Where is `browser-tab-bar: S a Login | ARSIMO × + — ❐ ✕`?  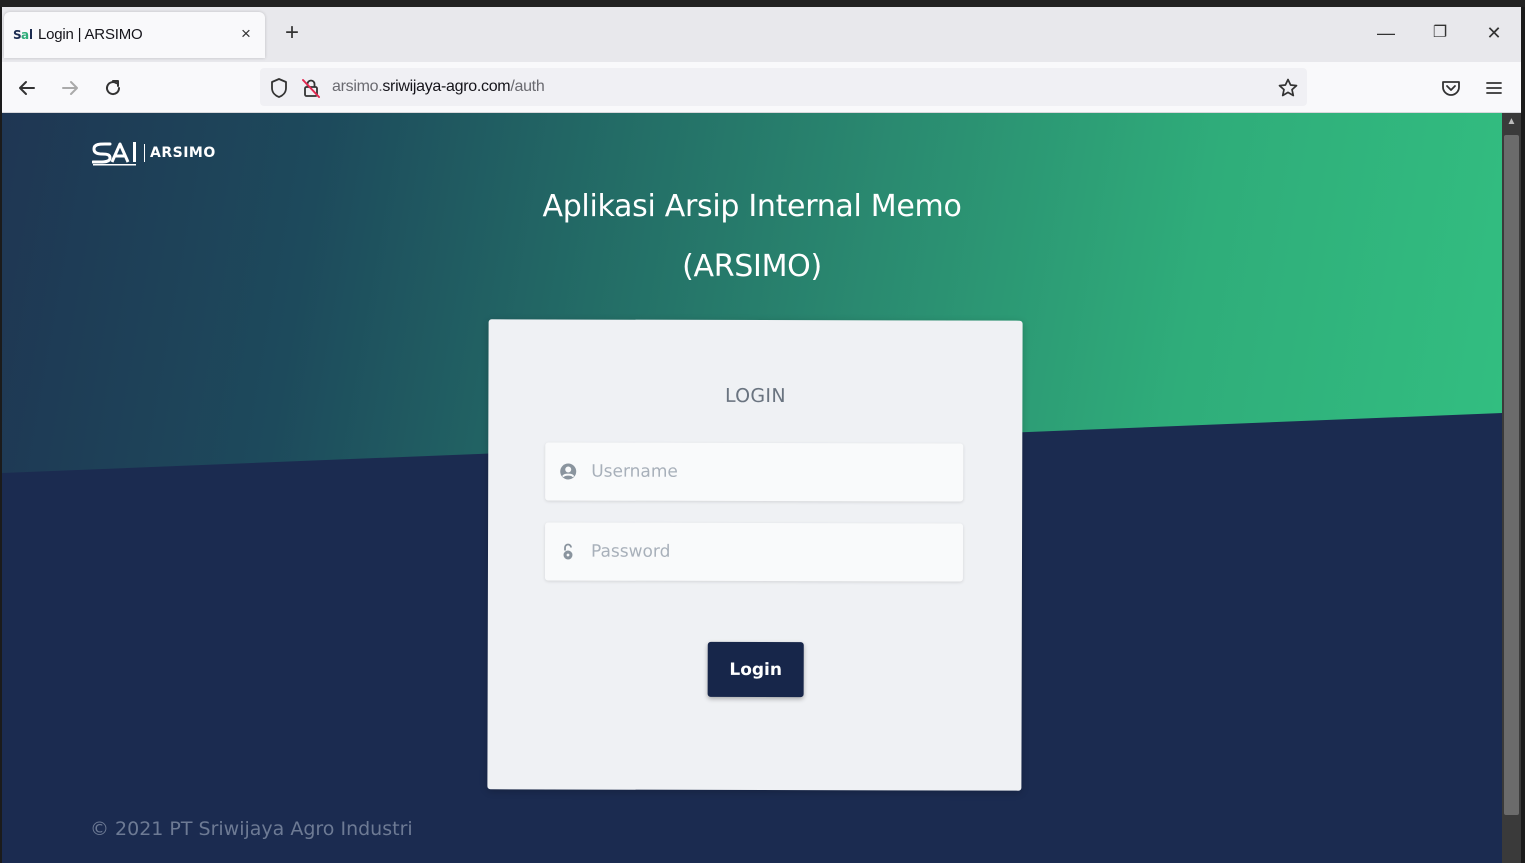
browser-tab-bar: S a Login | ARSIMO × + — ❐ ✕ is located at coordinates (761, 34).